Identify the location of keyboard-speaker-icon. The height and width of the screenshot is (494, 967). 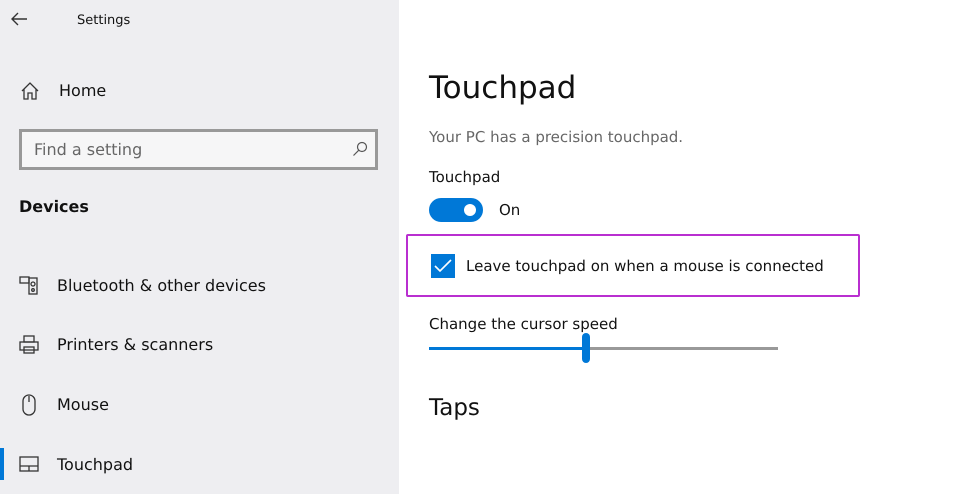
(29, 285).